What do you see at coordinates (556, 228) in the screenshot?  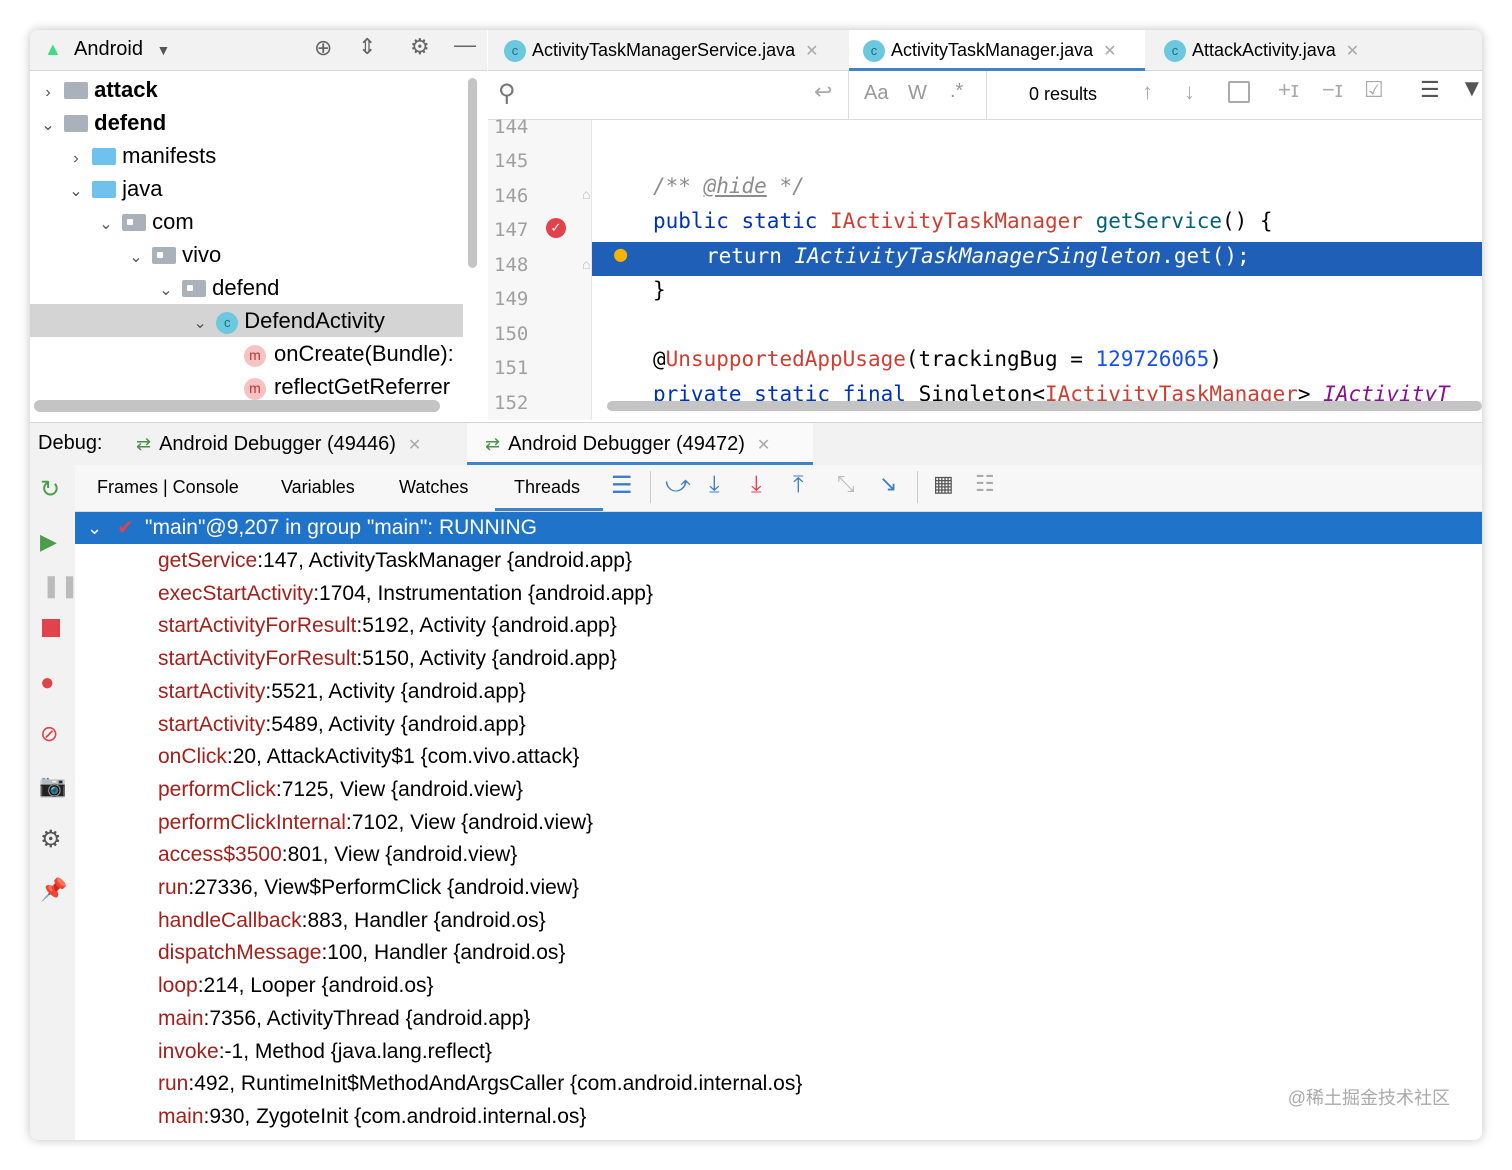 I see `breakpoint-icon: ✓` at bounding box center [556, 228].